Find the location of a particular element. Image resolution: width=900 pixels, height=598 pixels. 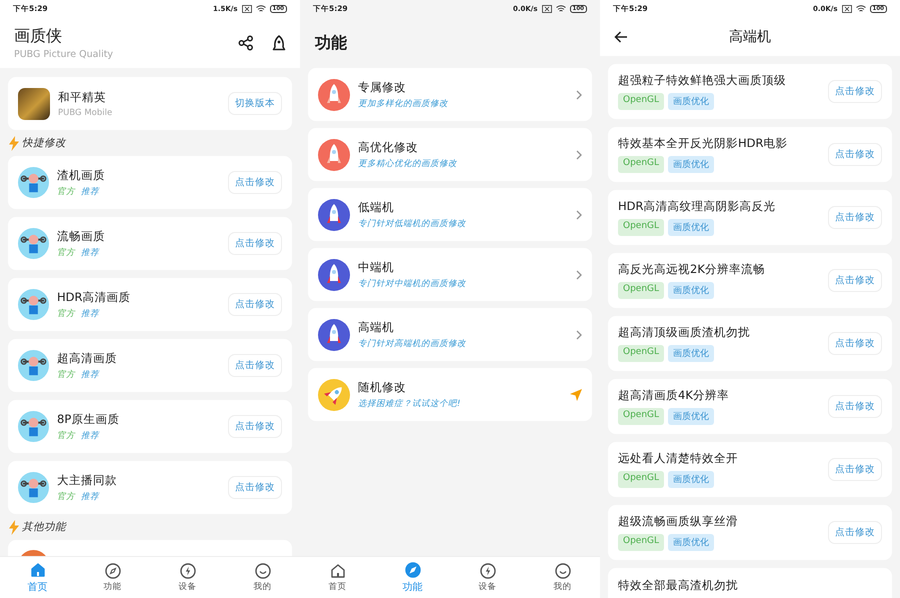

back-arrow-icon is located at coordinates (621, 37).